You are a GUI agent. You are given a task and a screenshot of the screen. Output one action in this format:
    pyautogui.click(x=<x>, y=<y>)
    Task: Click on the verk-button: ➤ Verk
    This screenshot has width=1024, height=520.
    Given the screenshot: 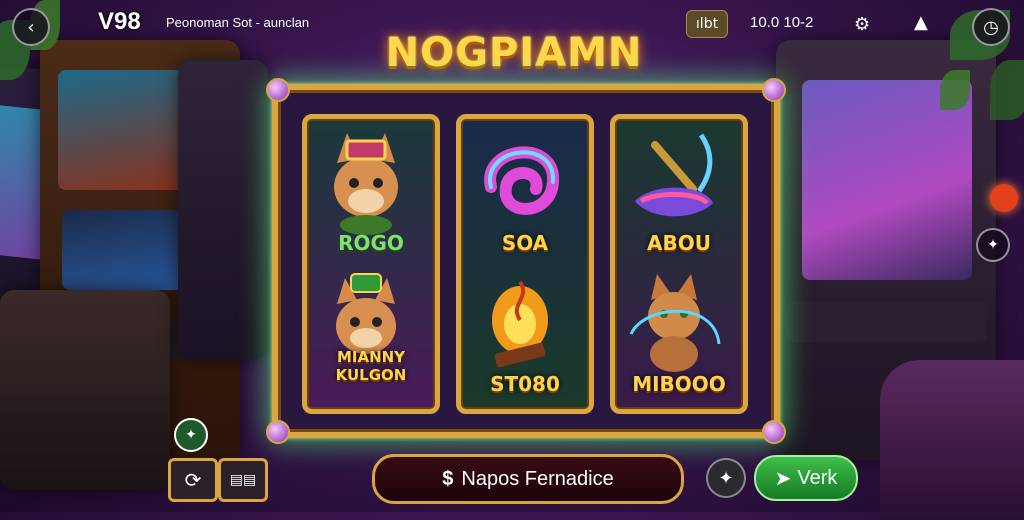 What is the action you would take?
    pyautogui.click(x=806, y=478)
    